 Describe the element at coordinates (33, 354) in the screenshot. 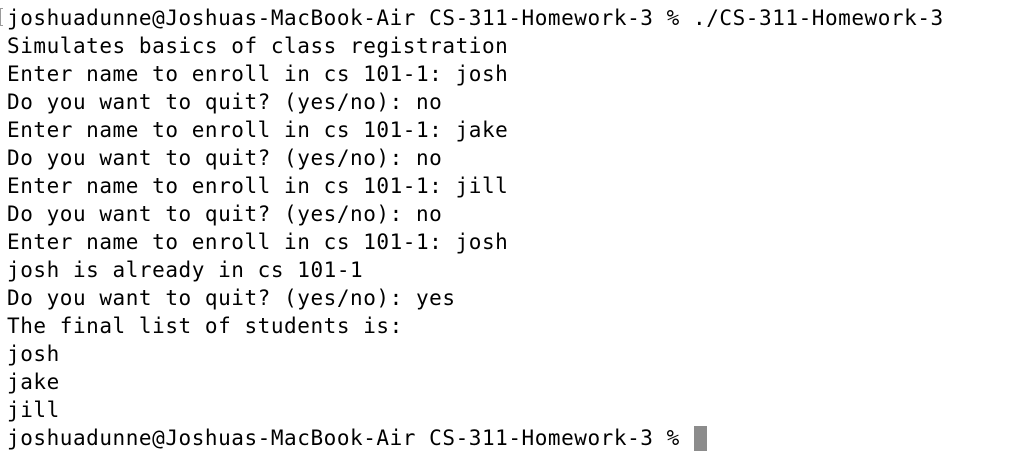

I see `student-list-item: josh` at that location.